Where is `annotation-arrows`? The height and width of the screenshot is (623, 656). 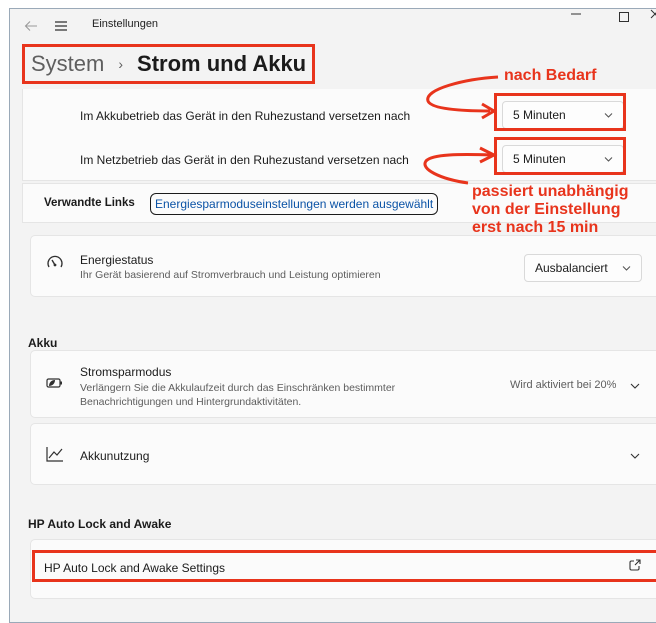
annotation-arrows is located at coordinates (461, 130).